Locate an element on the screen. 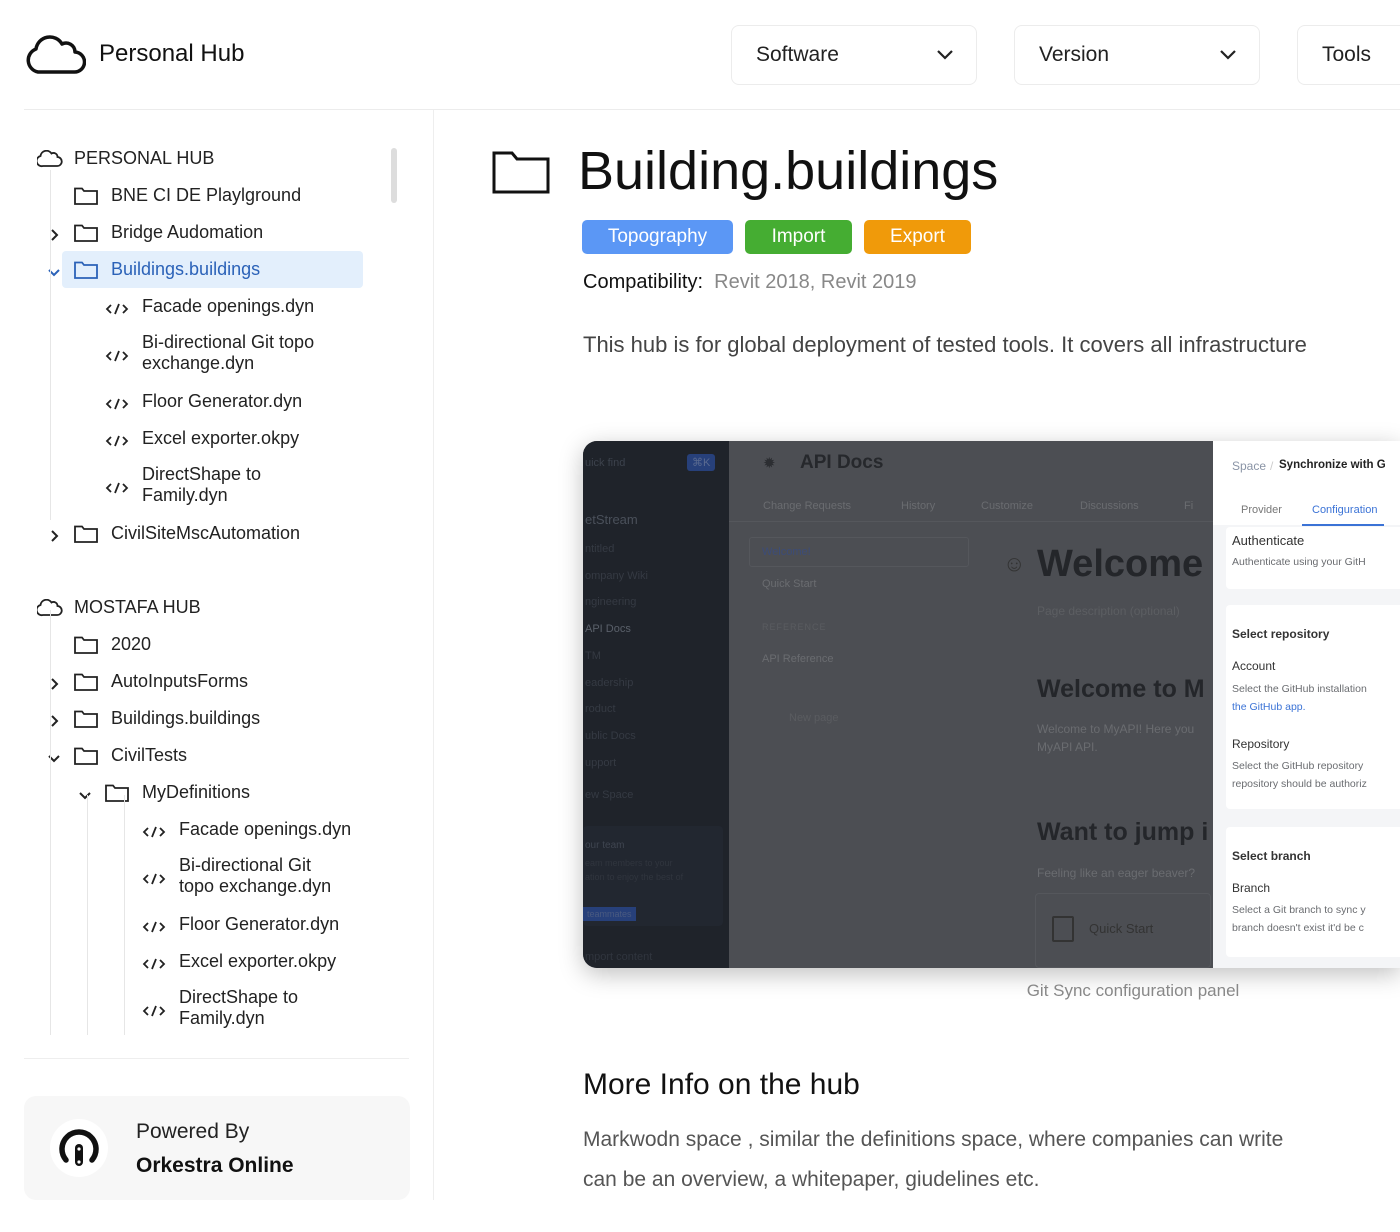 This screenshot has height=1232, width=1400. tag-topography: Topography is located at coordinates (657, 237).